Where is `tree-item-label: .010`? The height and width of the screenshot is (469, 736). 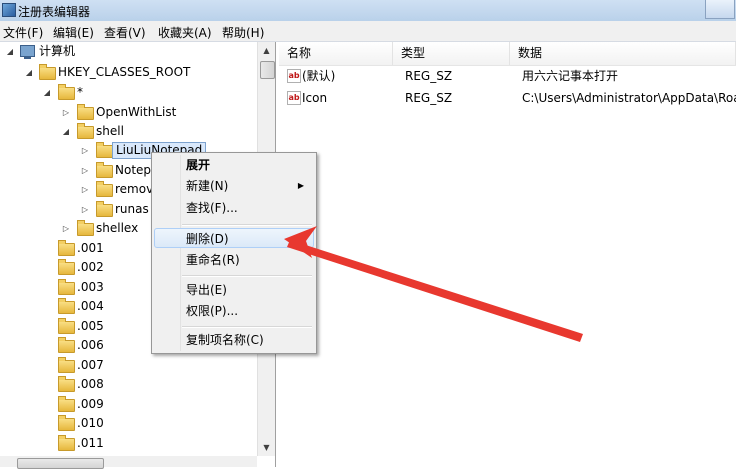
tree-item-label: .010 is located at coordinates (90, 423).